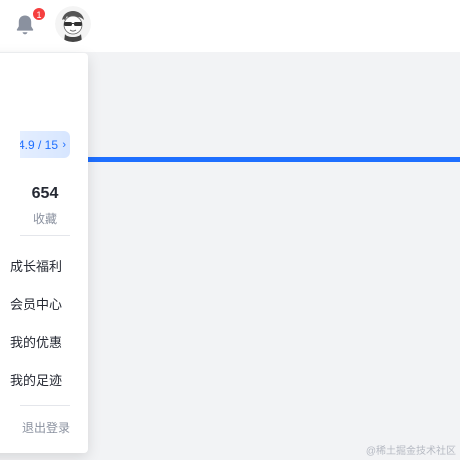 This screenshot has height=460, width=460. I want to click on menu-item-my-coupons: 我的优惠, so click(31, 341).